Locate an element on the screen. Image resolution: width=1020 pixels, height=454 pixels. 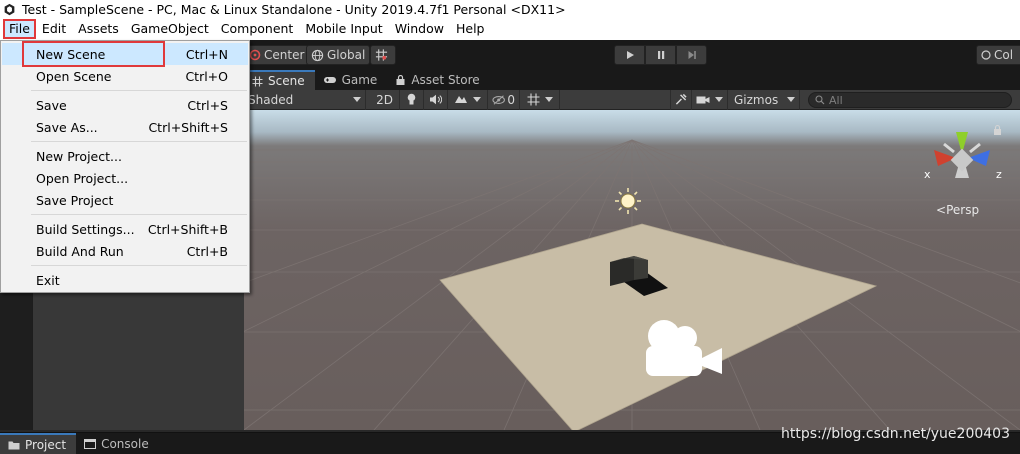
tab-asset-store: Asset Store is located at coordinates (438, 80).